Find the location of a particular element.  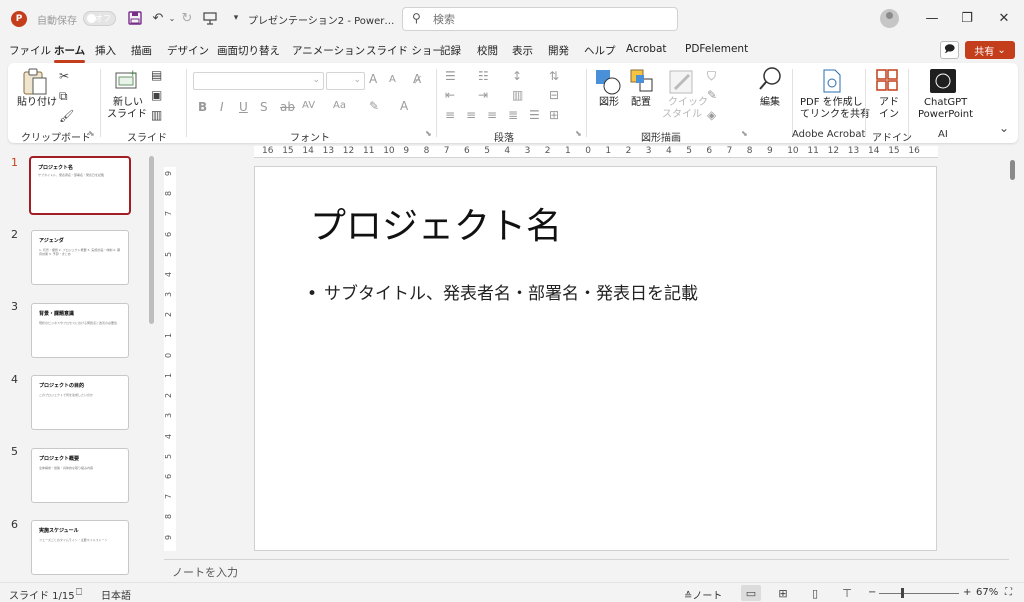

customize-qat-icon: ▾ is located at coordinates (236, 18).